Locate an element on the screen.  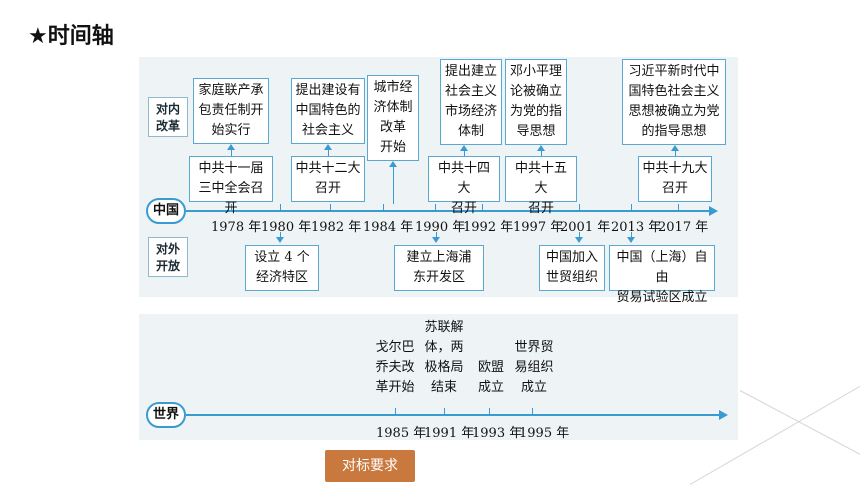
year-label: 1982 年 is located at coordinates (336, 227).